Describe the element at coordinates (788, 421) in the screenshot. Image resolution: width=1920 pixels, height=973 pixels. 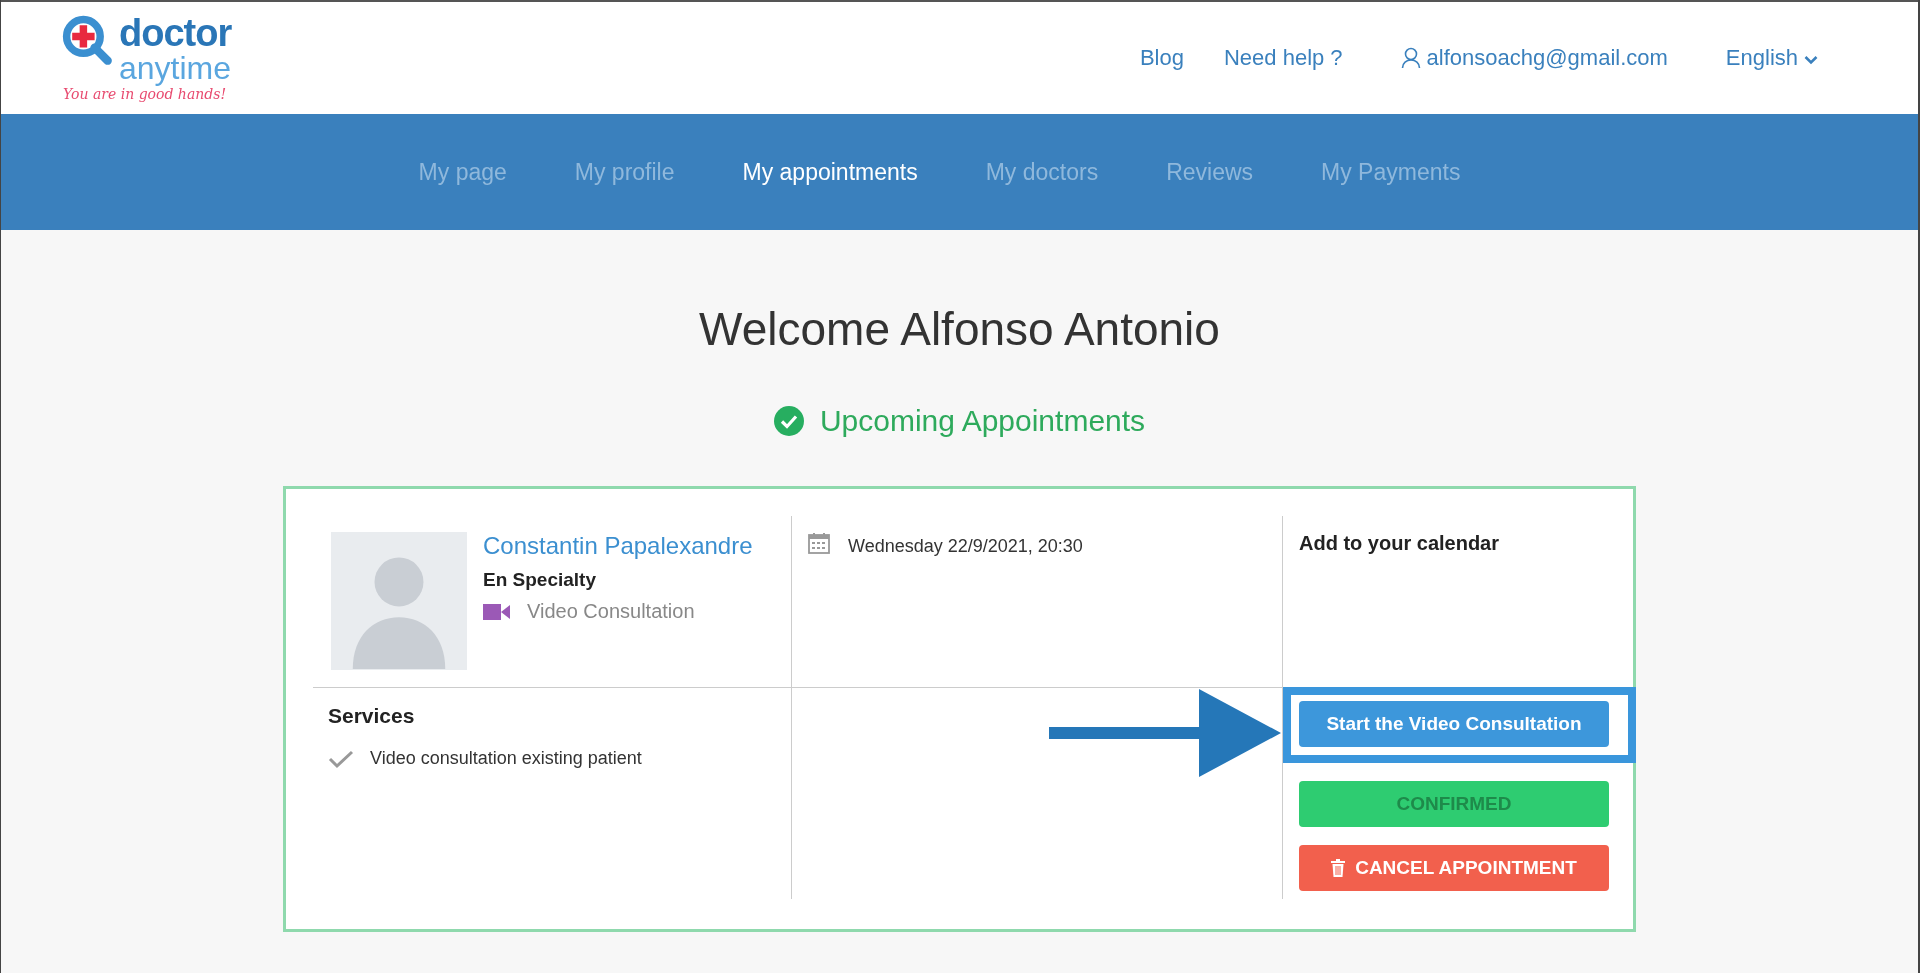
I see `check-circle-icon` at that location.